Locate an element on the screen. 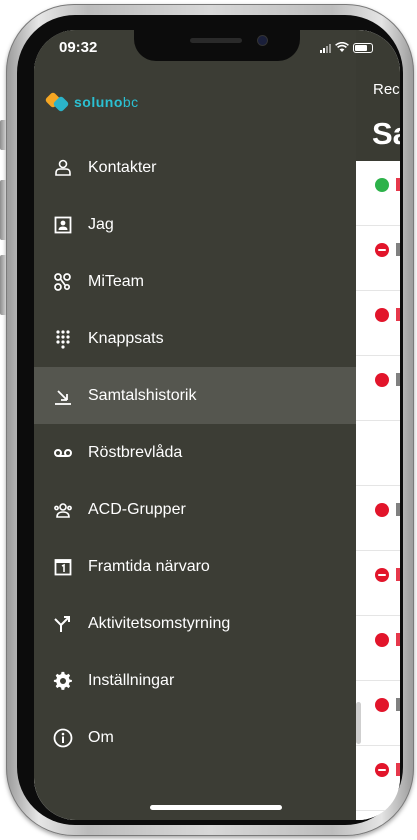 This screenshot has width=417, height=840. menu-item-framtida-narvaro: Framtida närvaro is located at coordinates (195, 566).